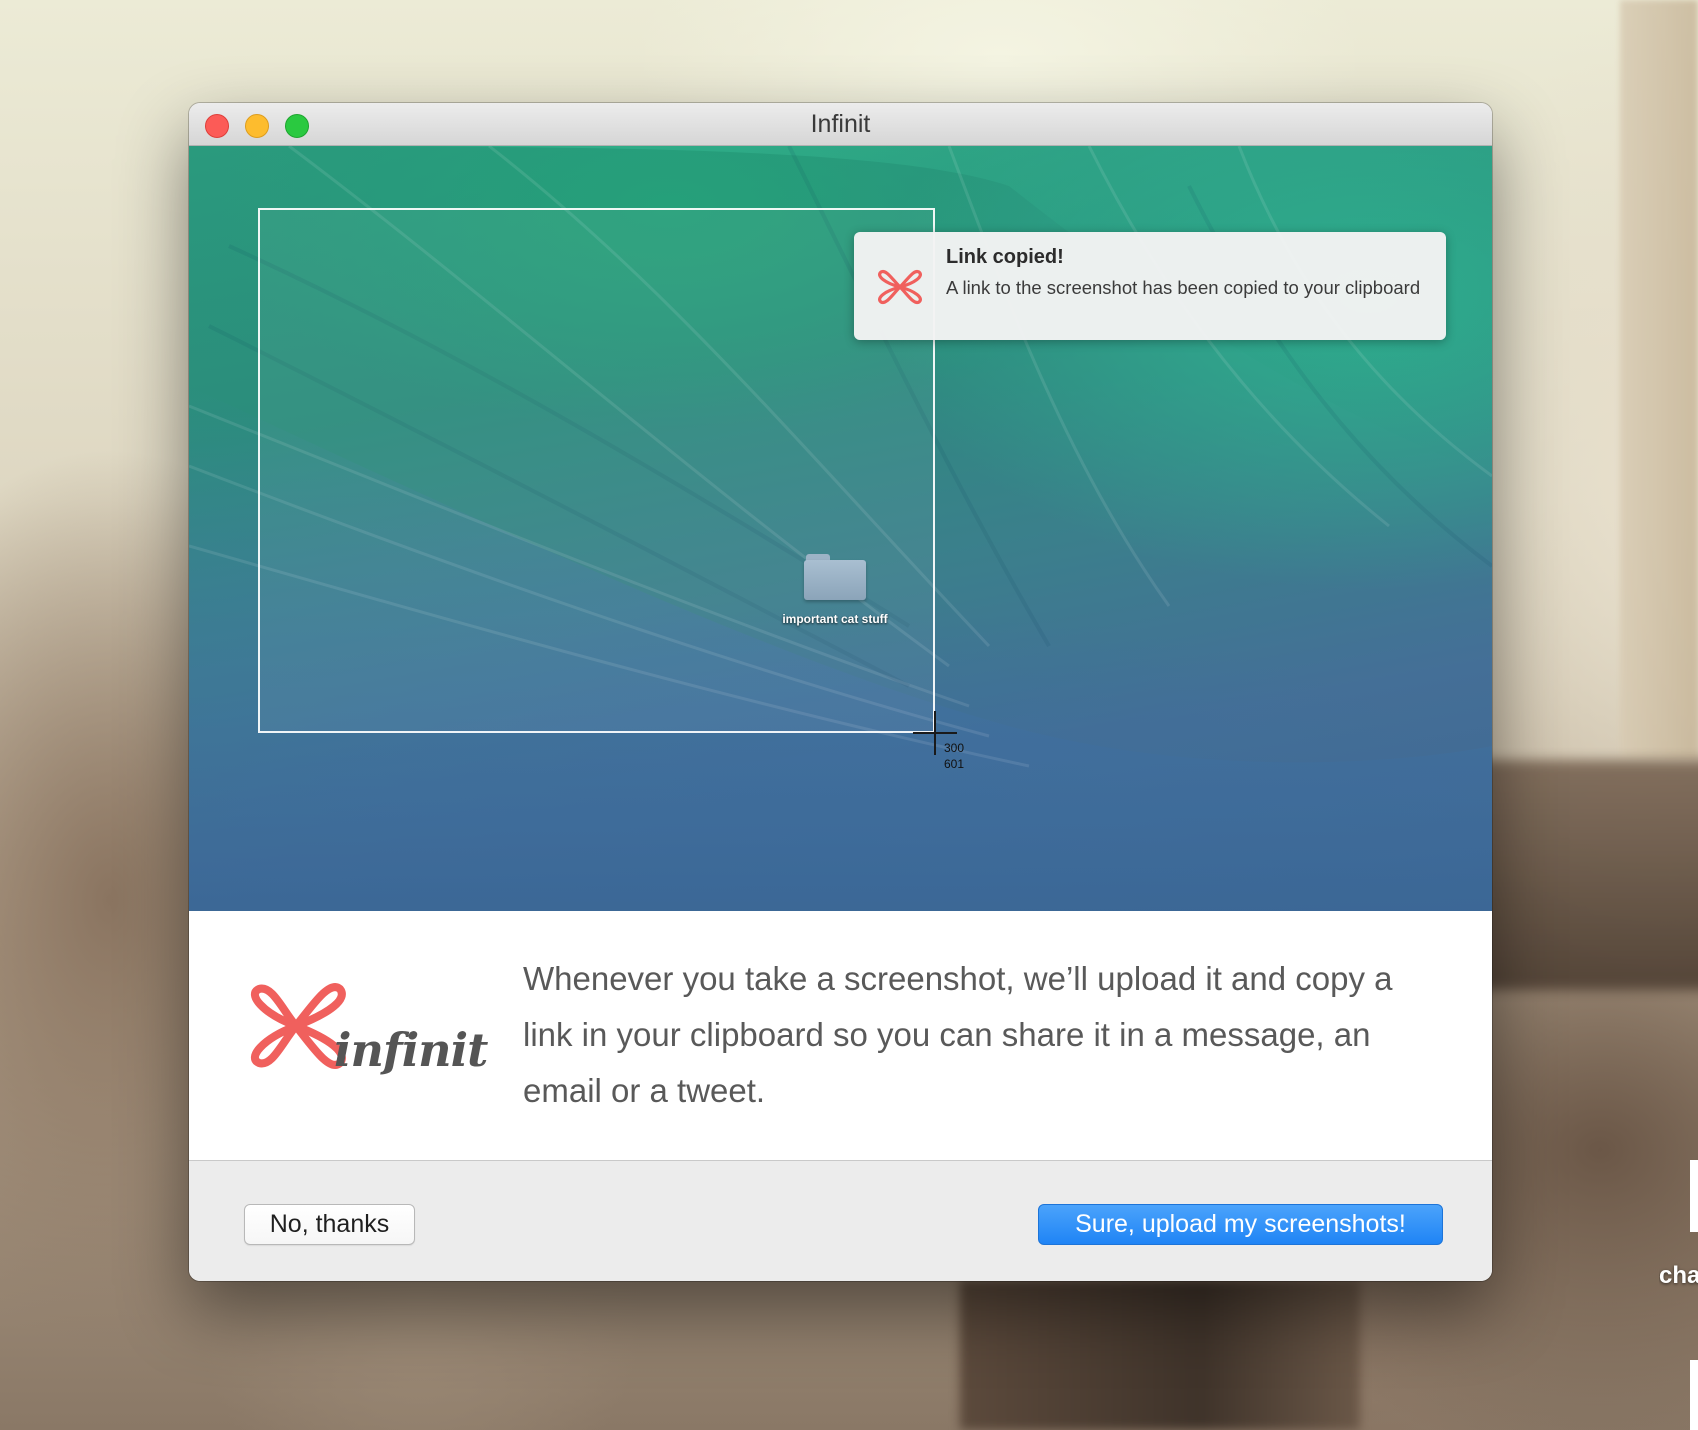 Image resolution: width=1698 pixels, height=1430 pixels. I want to click on folder-label: important cat stuff, so click(835, 619).